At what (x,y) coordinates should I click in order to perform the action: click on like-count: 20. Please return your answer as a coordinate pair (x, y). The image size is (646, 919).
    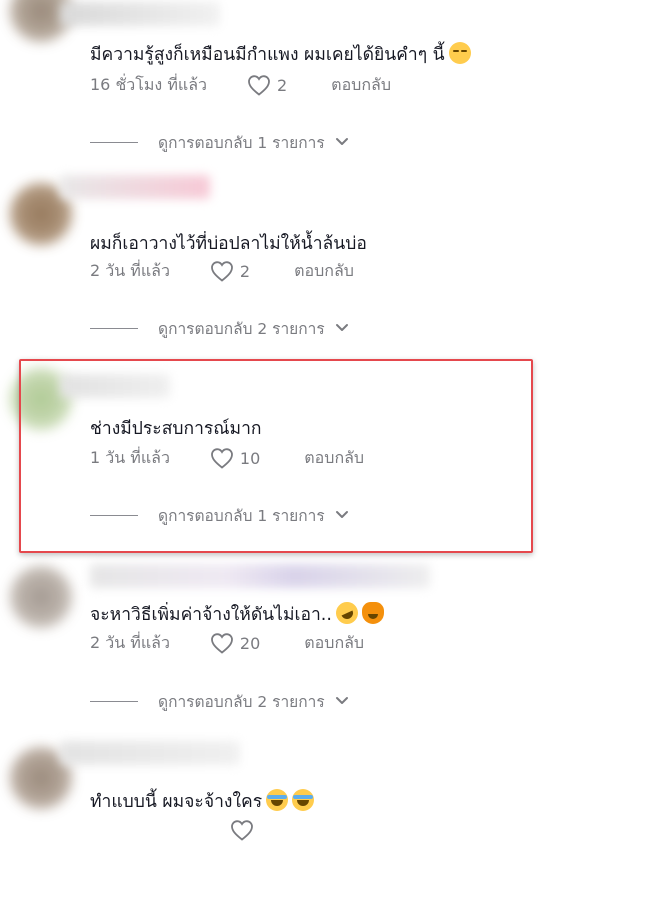
    Looking at the image, I should click on (250, 643).